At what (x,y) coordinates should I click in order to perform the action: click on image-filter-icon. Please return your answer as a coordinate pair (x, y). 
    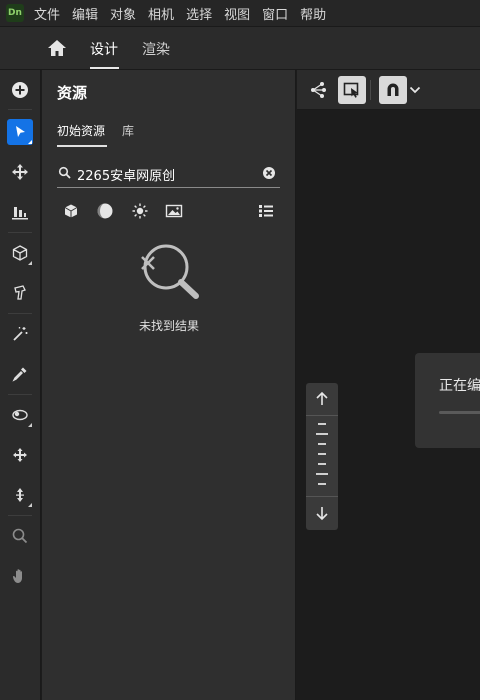
    Looking at the image, I should click on (174, 211).